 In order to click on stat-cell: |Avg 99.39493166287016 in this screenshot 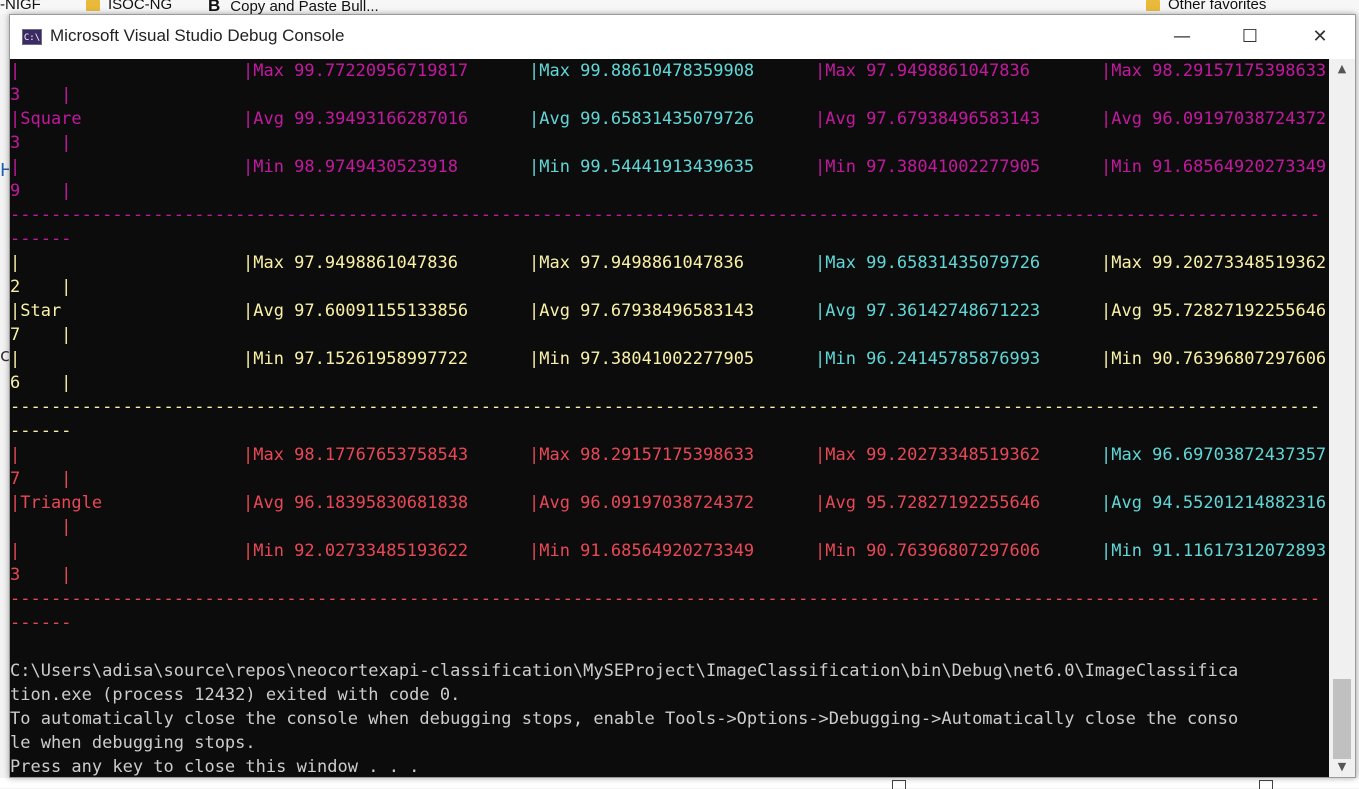, I will do `click(356, 119)`.